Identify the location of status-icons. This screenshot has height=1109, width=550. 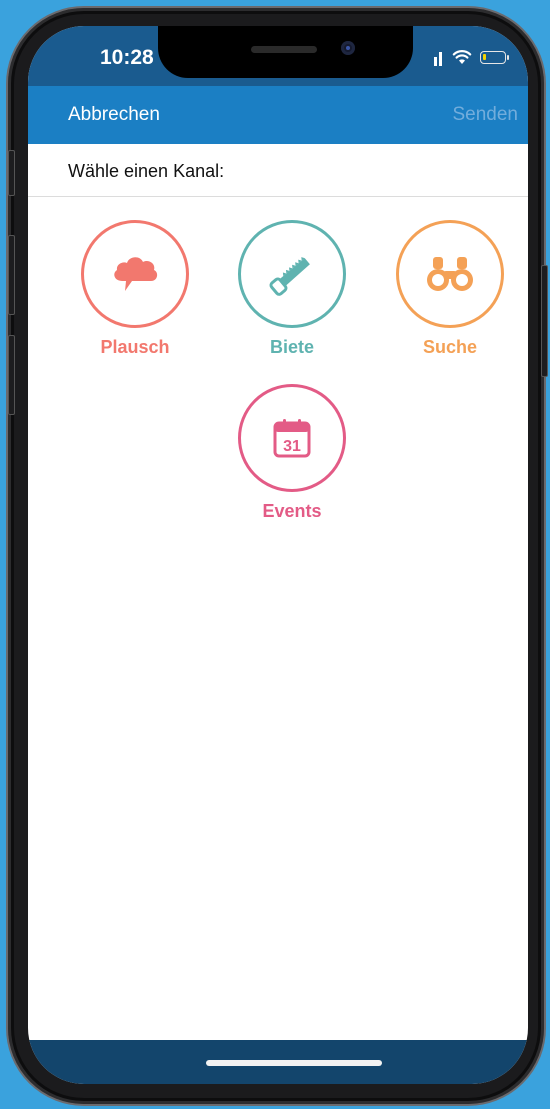
(471, 57).